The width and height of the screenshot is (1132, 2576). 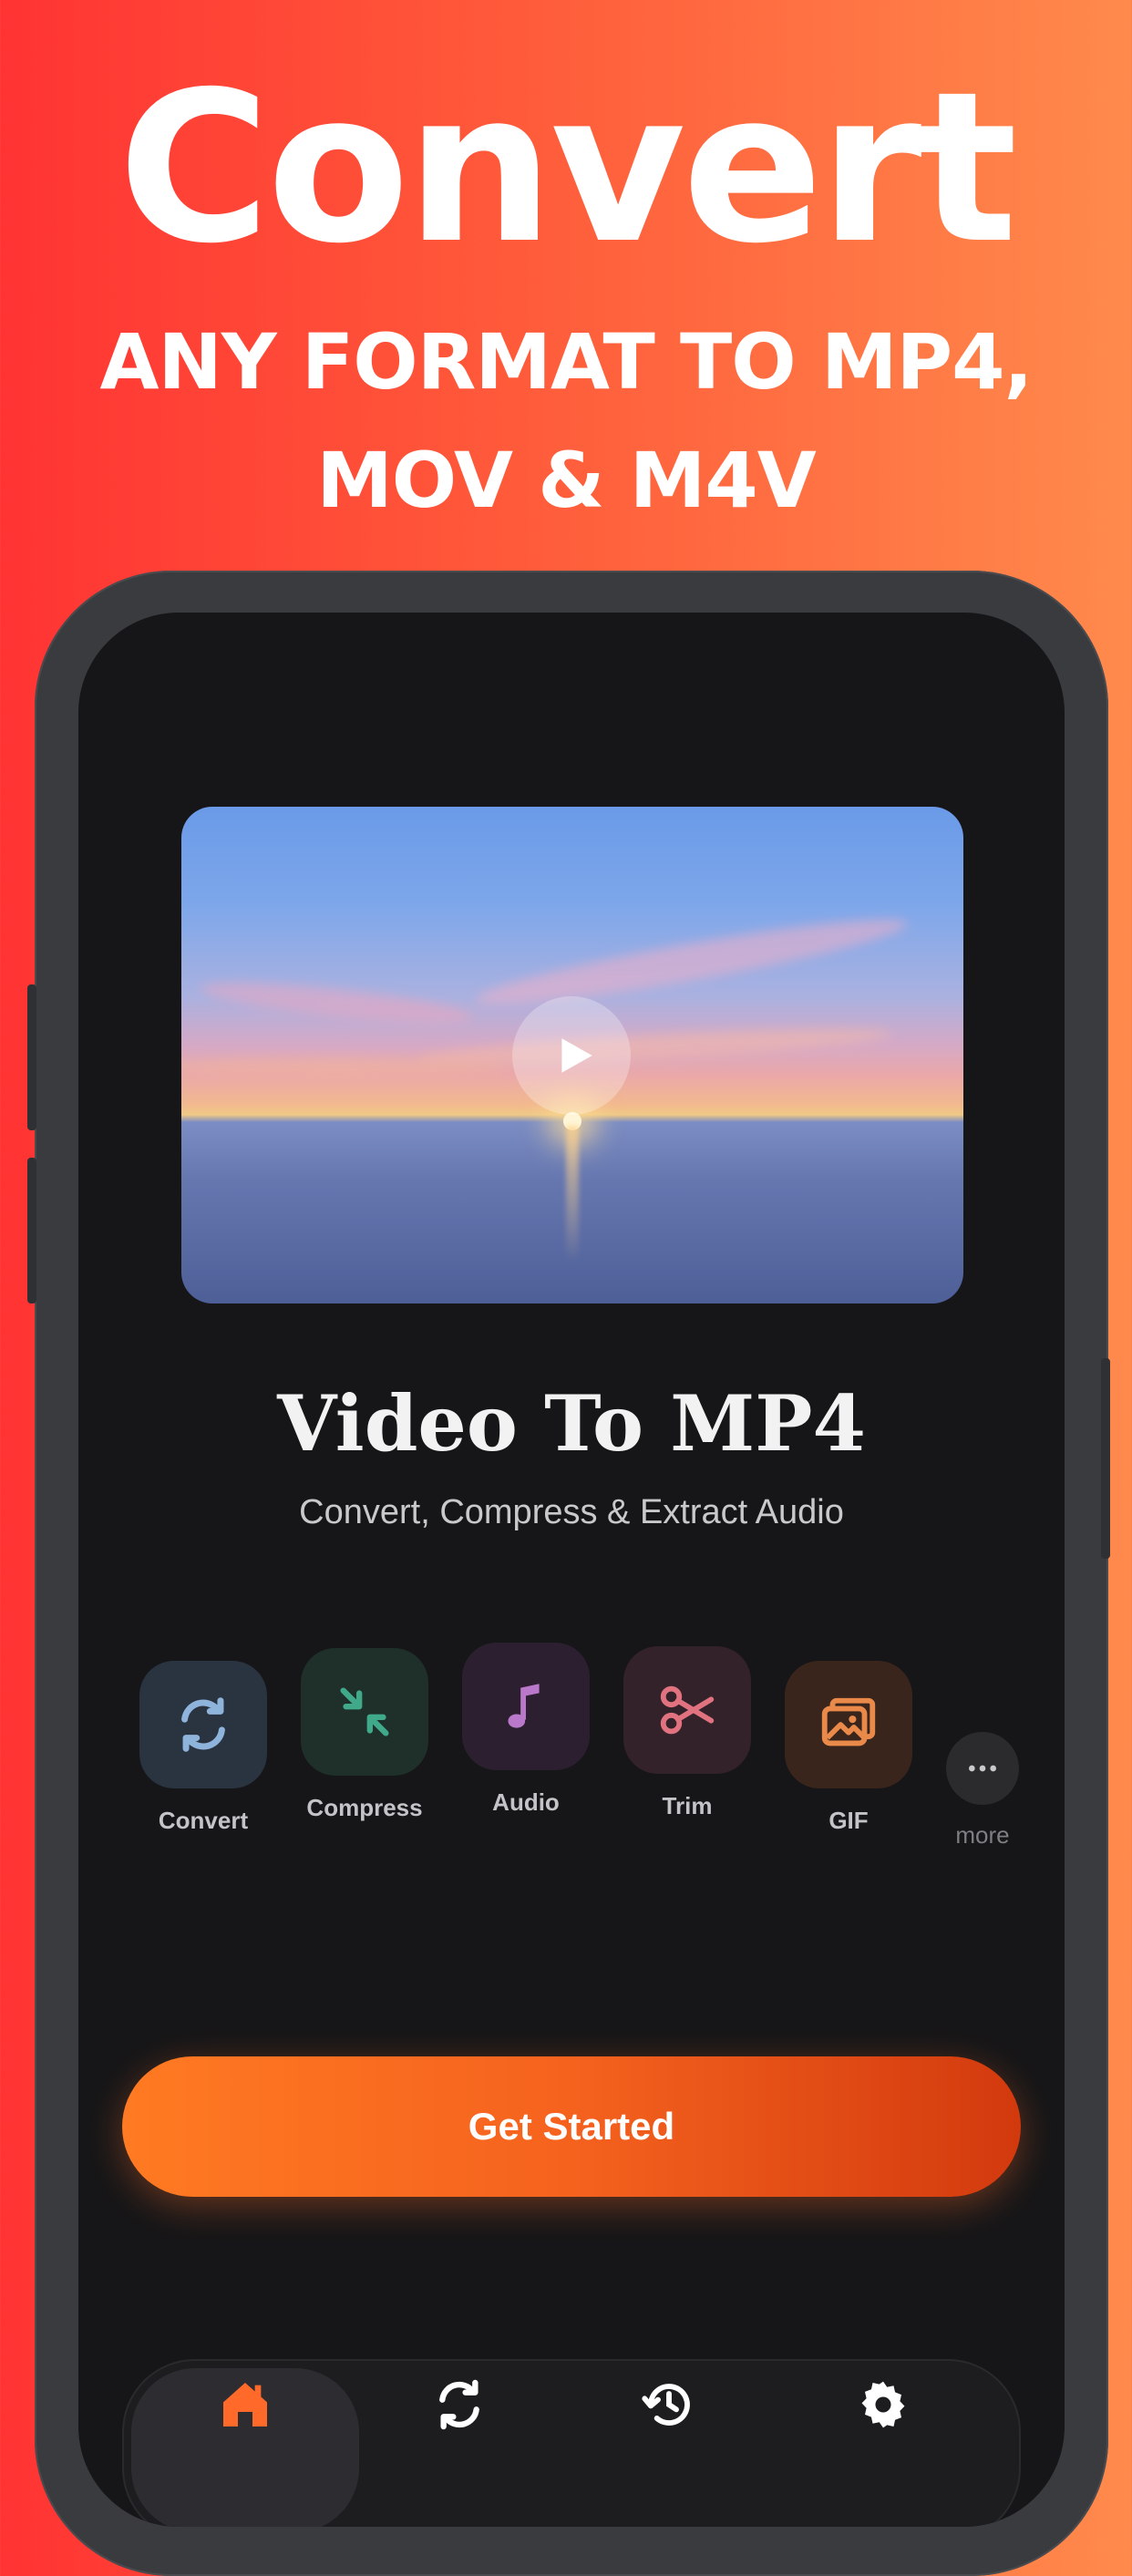 I want to click on phone-volume-down, so click(x=32, y=1230).